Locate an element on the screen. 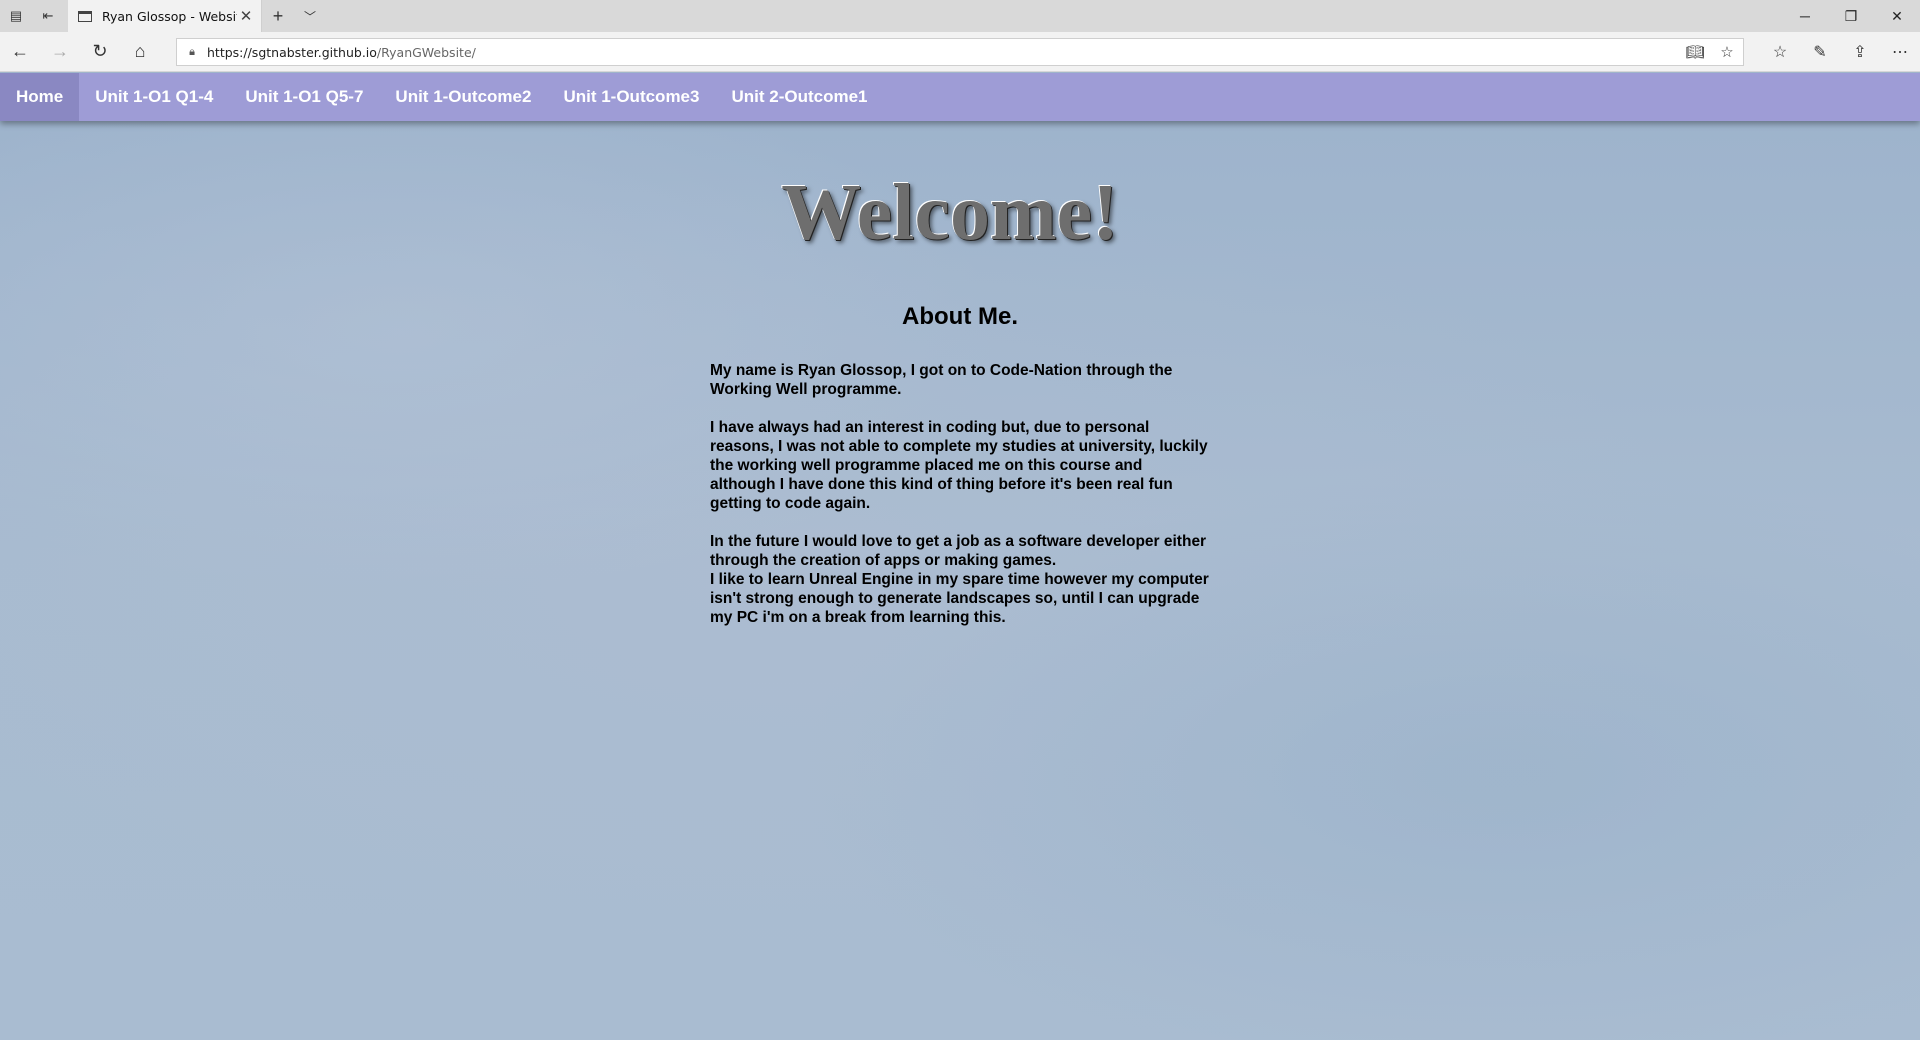 The height and width of the screenshot is (1040, 1920). book-icon: 📖︎ is located at coordinates (1695, 52).